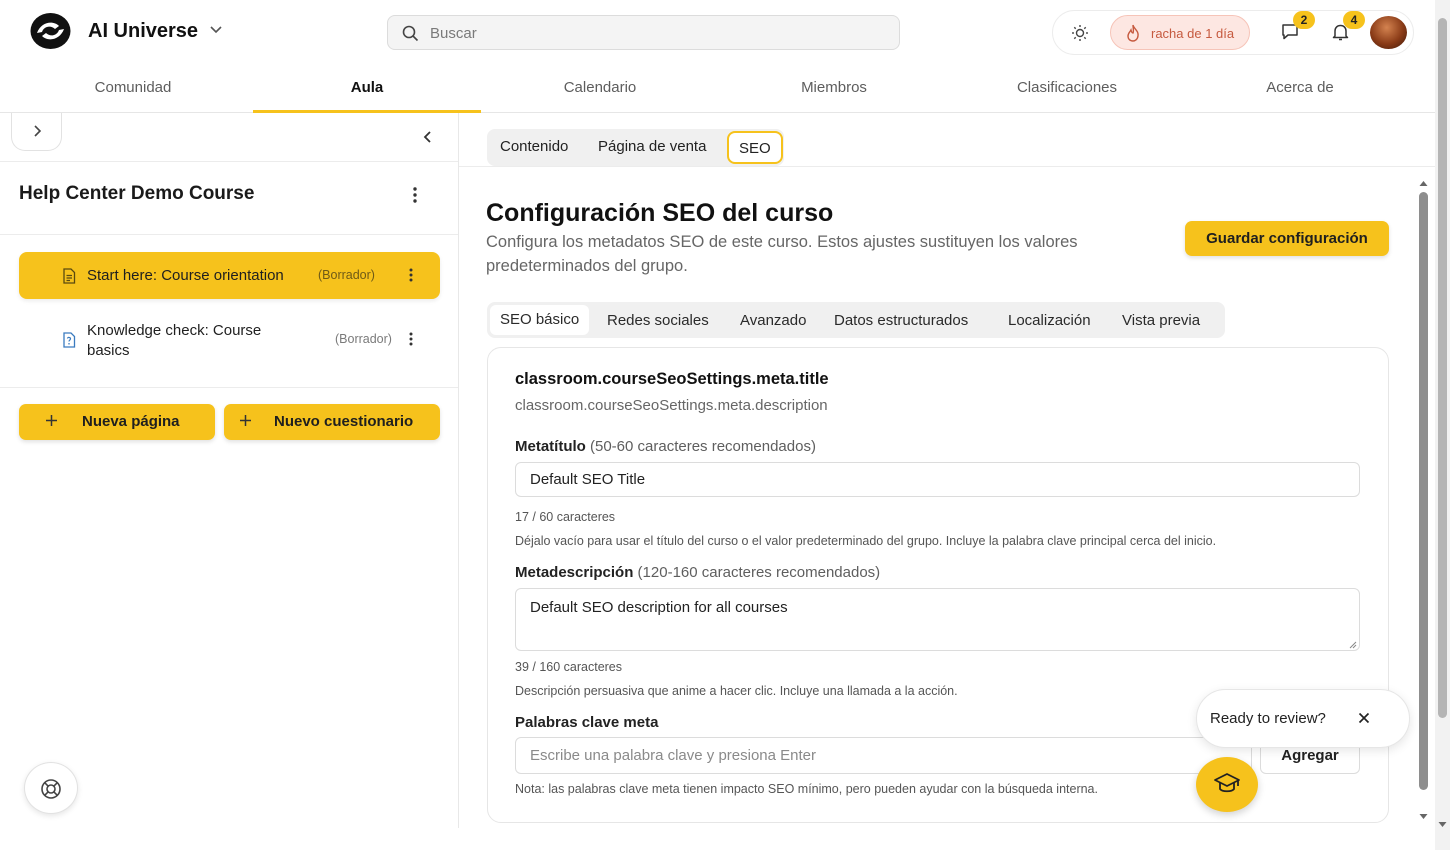  Describe the element at coordinates (1304, 20) in the screenshot. I see `messages-count-badge: 2` at that location.